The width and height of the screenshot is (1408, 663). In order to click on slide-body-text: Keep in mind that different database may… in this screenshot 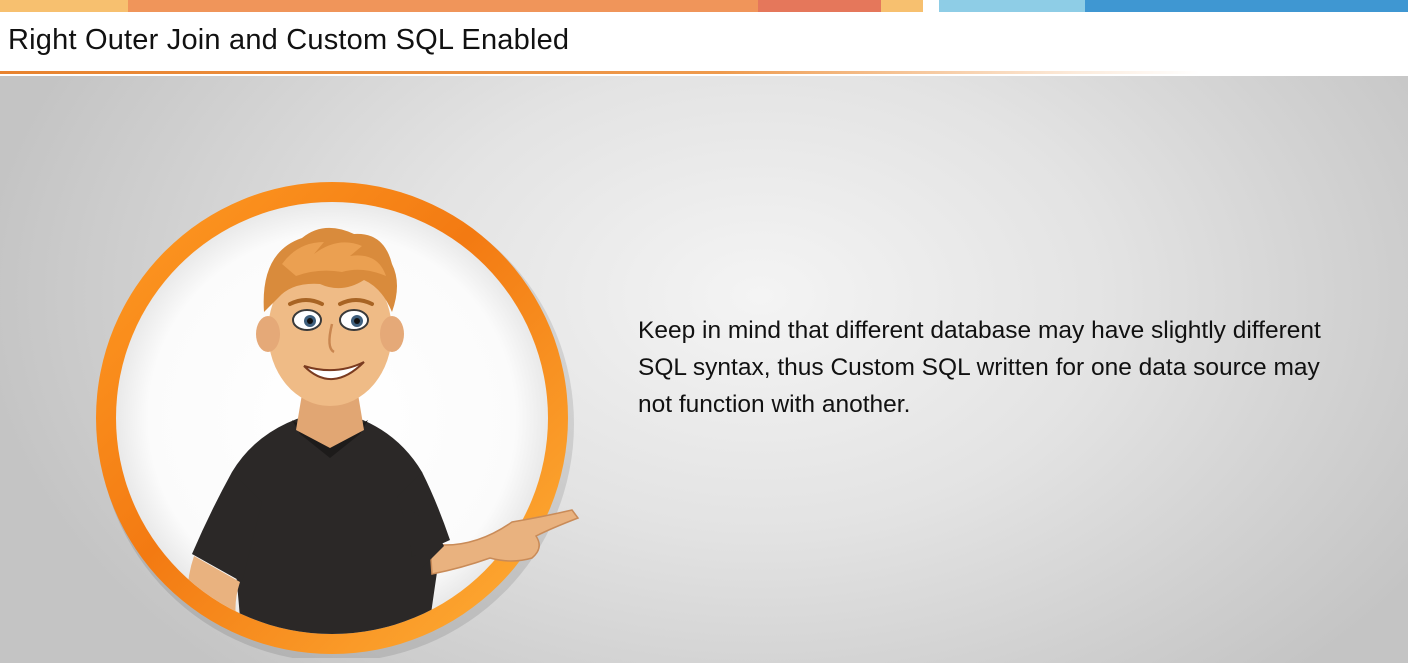, I will do `click(979, 367)`.